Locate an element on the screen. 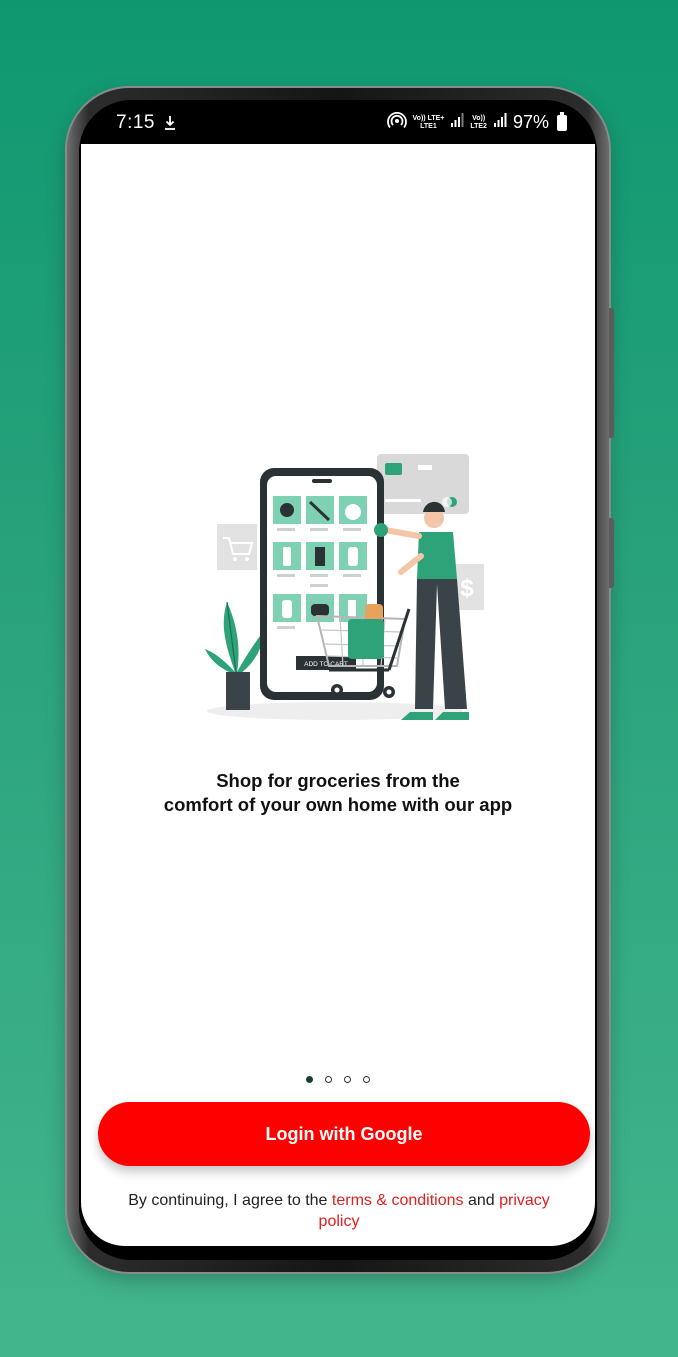 Image resolution: width=678 pixels, height=1357 pixels. terms-prefix-text: By continuing, I agree to the is located at coordinates (230, 1200).